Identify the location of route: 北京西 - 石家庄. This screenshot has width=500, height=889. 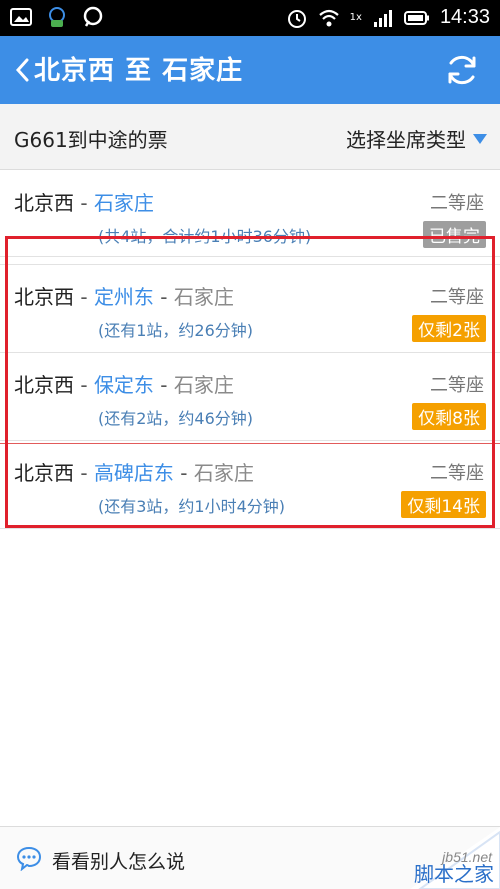
(84, 203).